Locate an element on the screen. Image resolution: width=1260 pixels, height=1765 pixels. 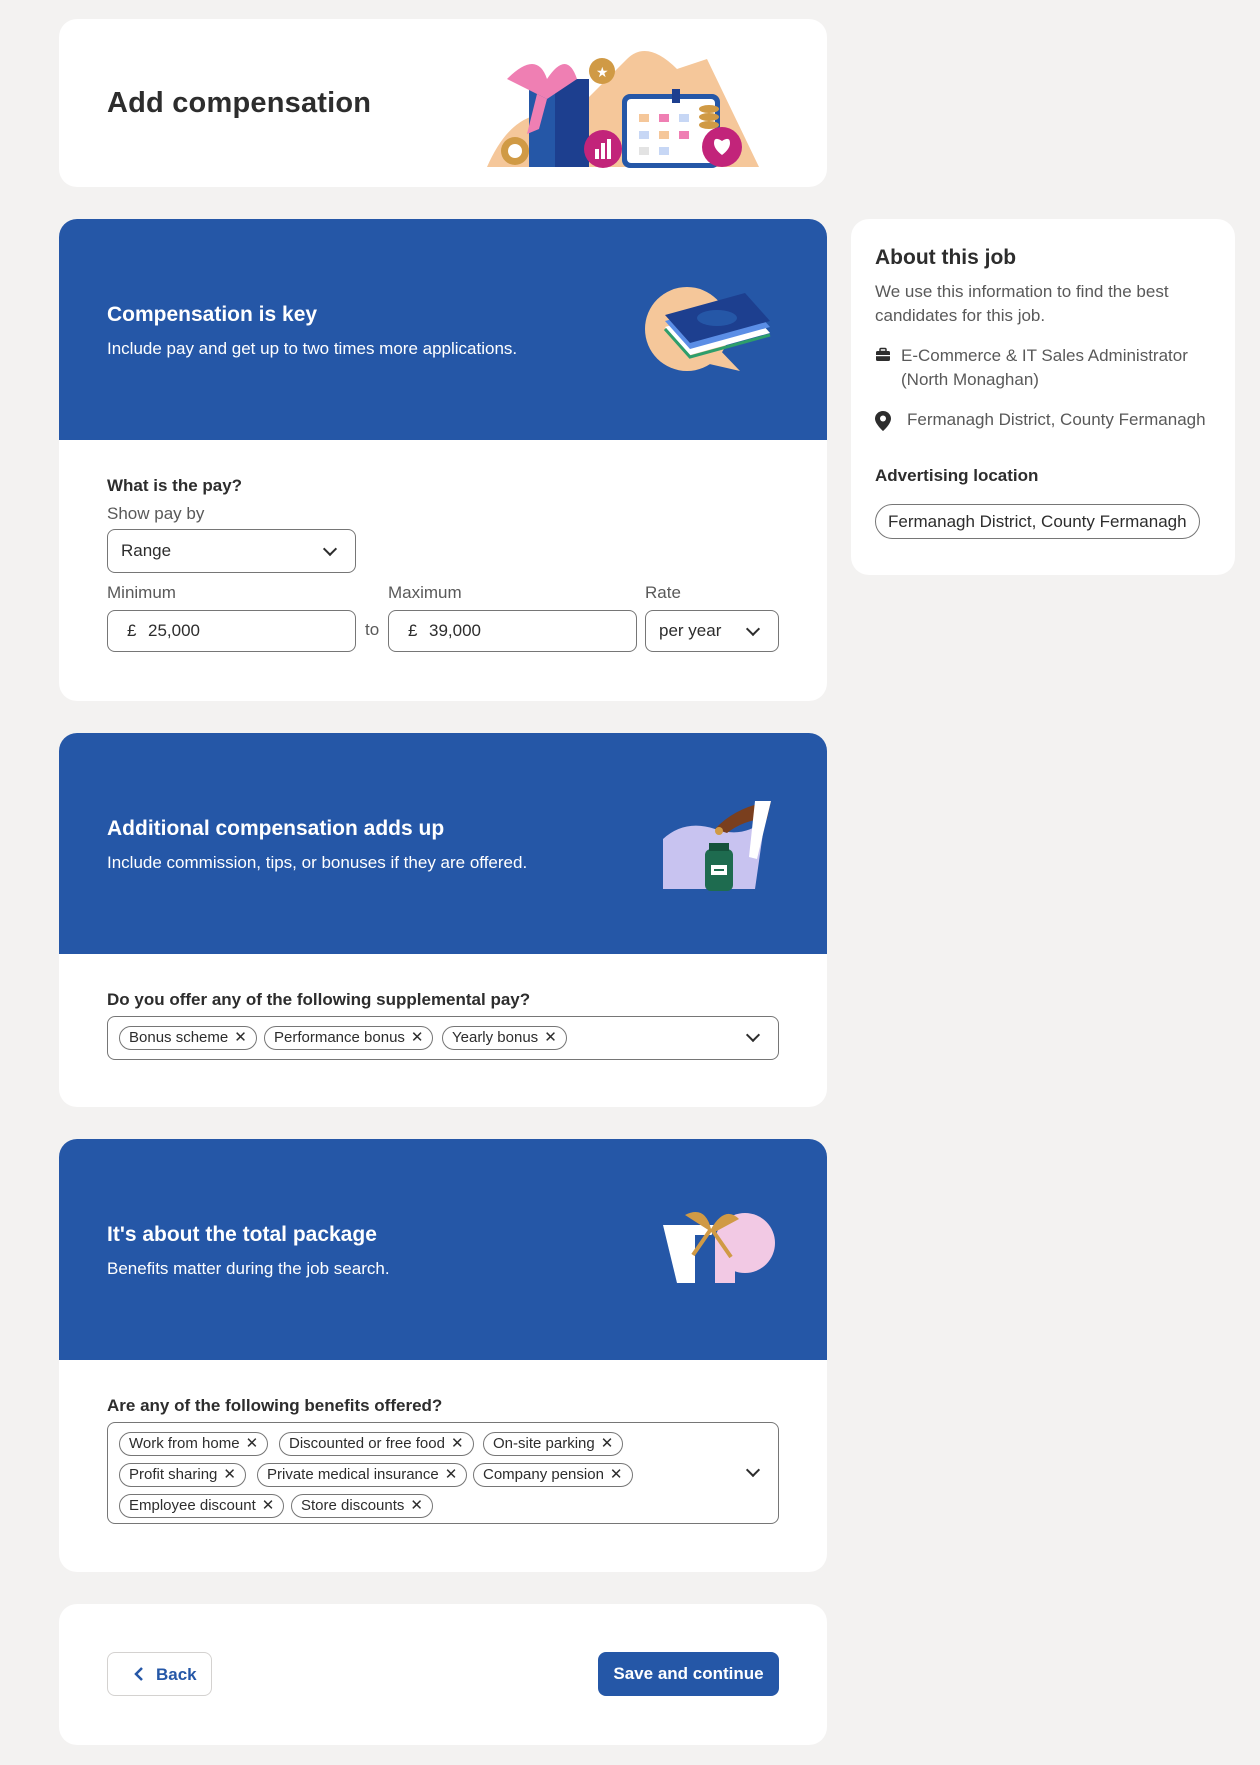
pay-question: What is the pay? is located at coordinates (175, 485).